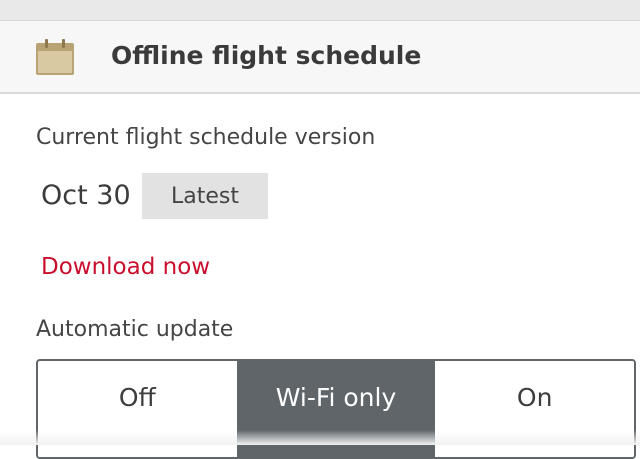  Describe the element at coordinates (135, 329) in the screenshot. I see `automatic-update-label: Automatic update` at that location.